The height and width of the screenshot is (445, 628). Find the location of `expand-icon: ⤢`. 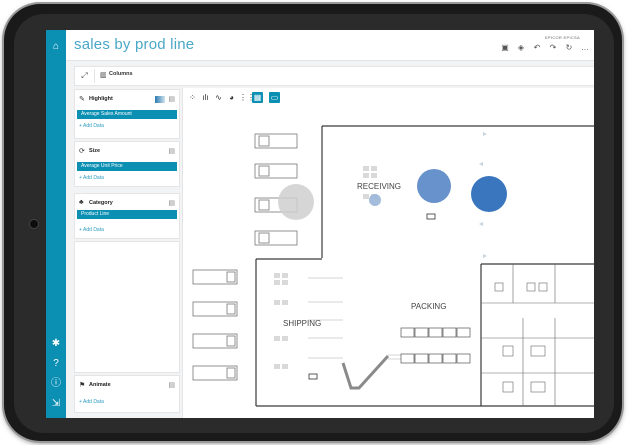

expand-icon: ⤢ is located at coordinates (84, 75).